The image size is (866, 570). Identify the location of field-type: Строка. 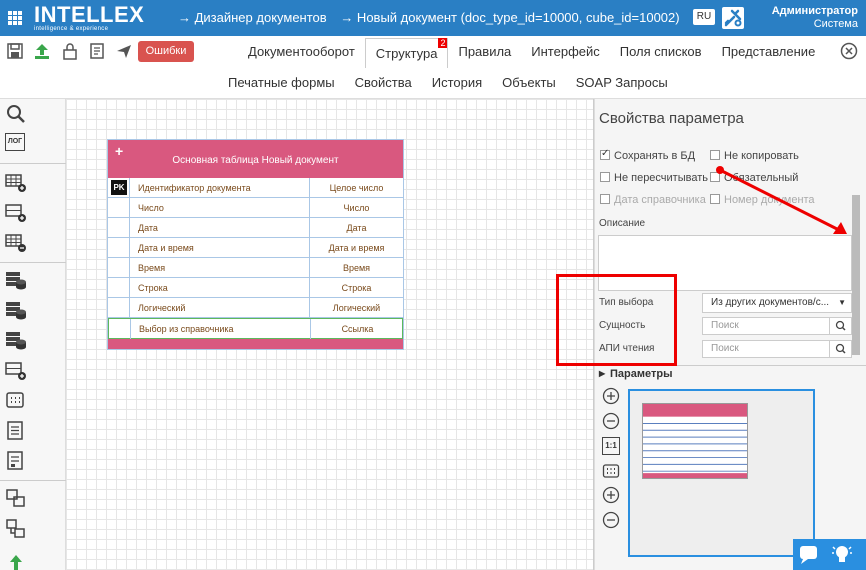
(356, 288).